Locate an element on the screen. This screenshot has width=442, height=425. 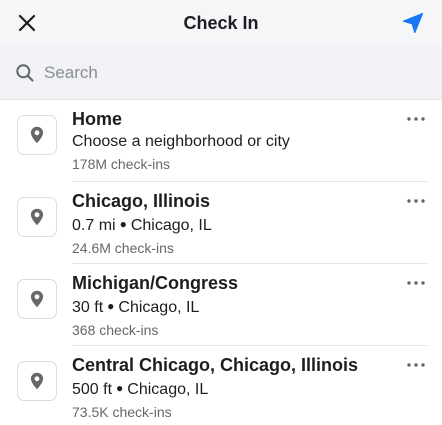
place-checkins: 368 check-ins is located at coordinates (115, 330).